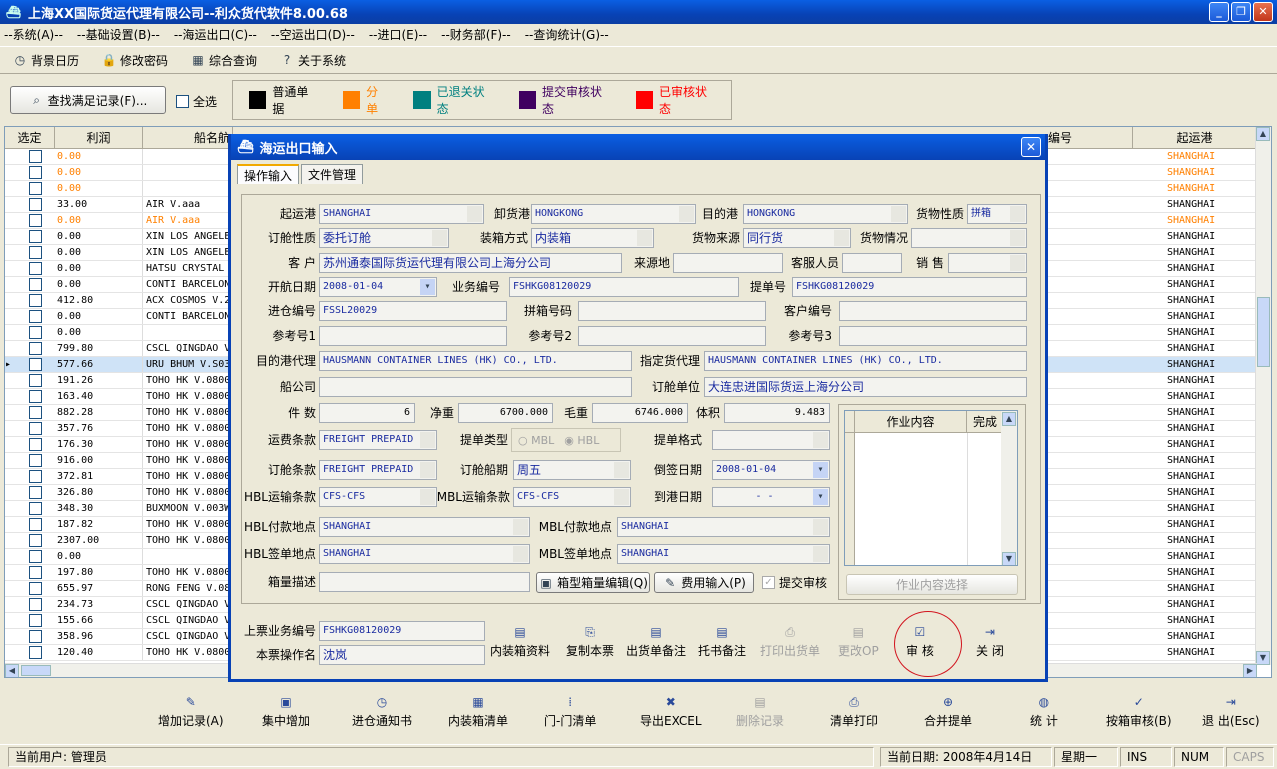  I want to click on customer-field: 苏州通泰国际货运代理有限公司上海分公司, so click(470, 263).